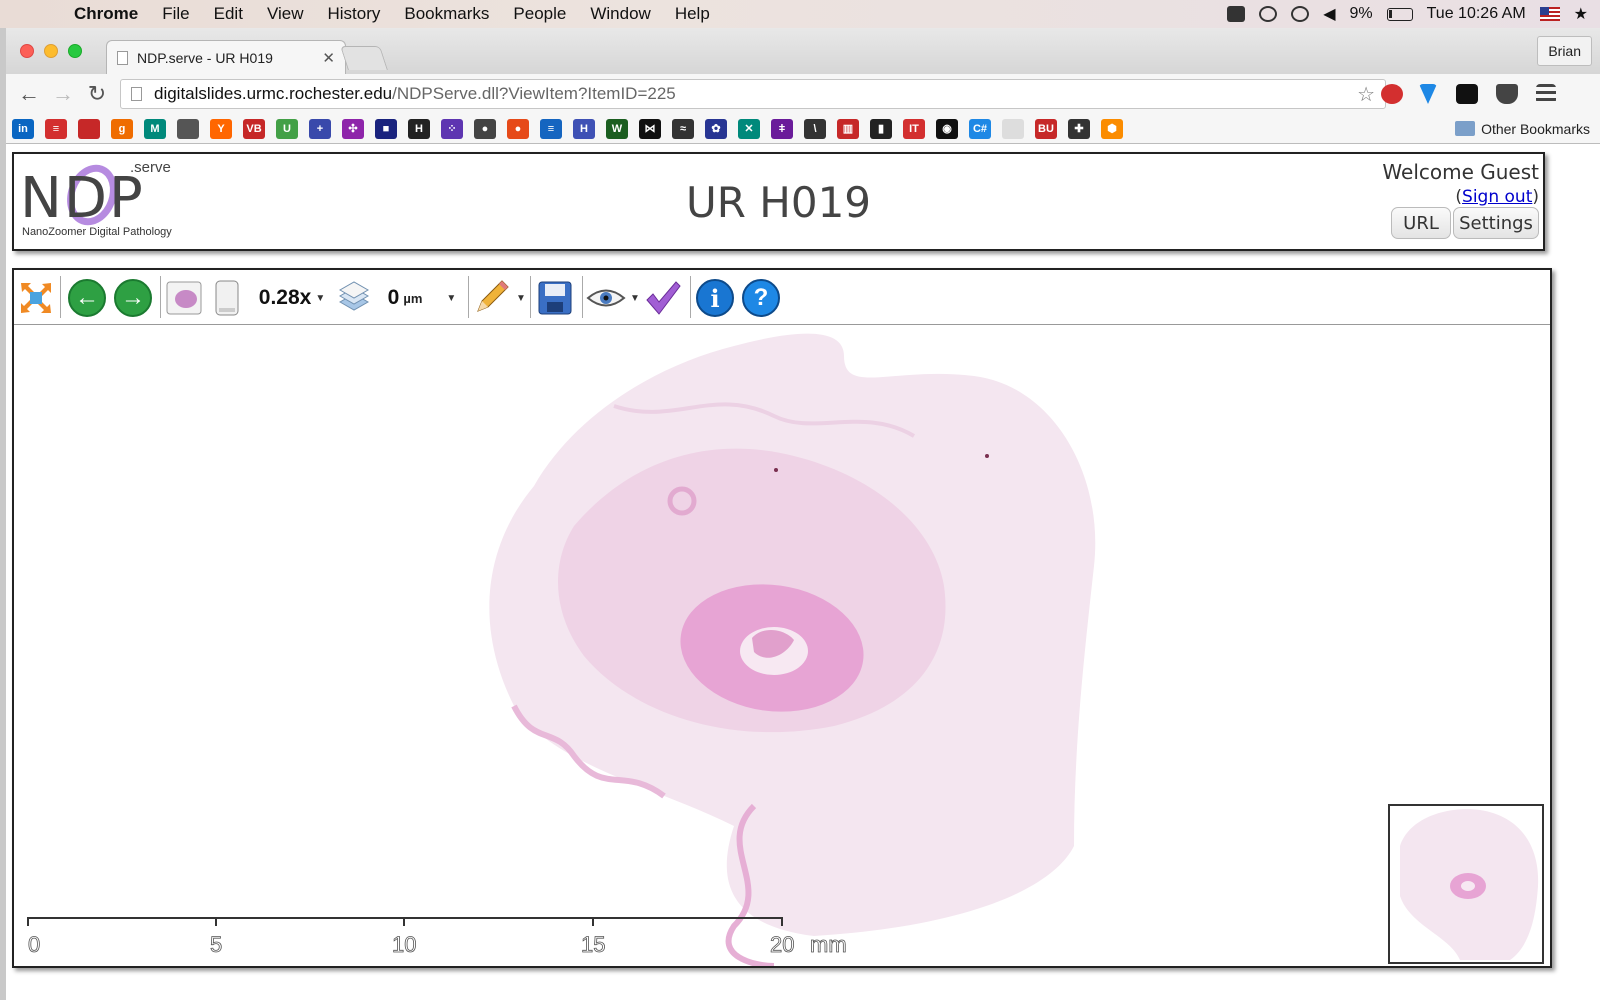  What do you see at coordinates (1564, 51) in the screenshot?
I see `profile-button: Brian` at bounding box center [1564, 51].